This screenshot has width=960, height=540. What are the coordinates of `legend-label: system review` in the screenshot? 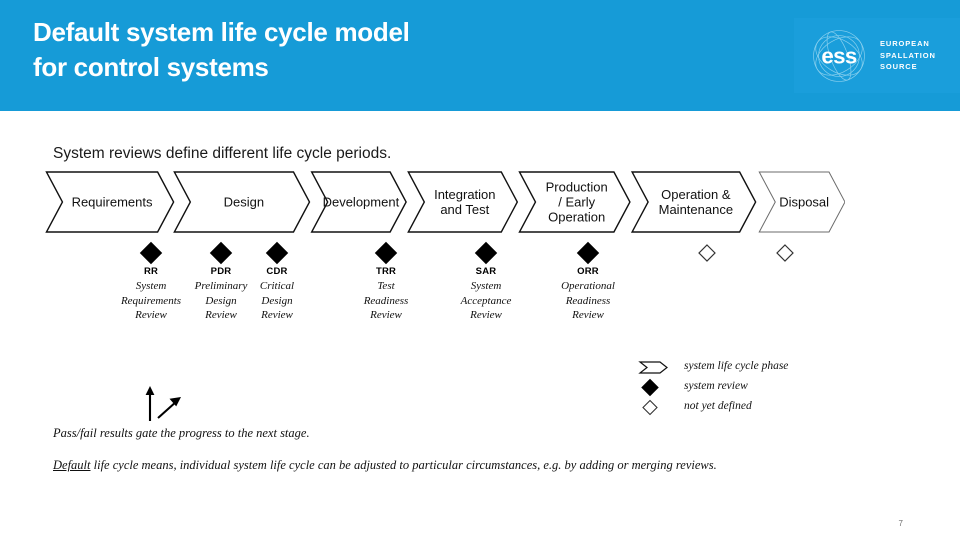 It's located at (716, 386).